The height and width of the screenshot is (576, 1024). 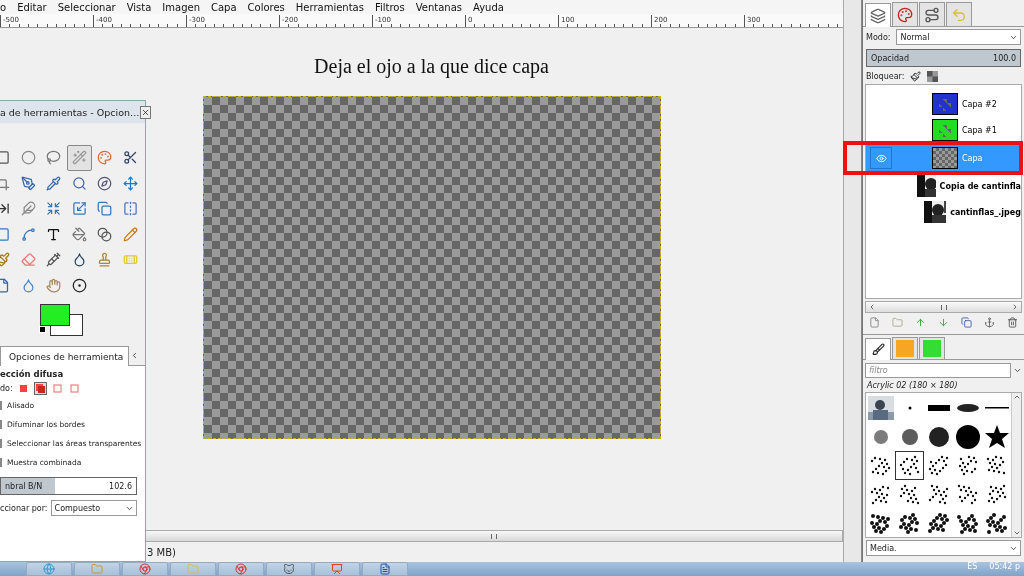 What do you see at coordinates (3, 7) in the screenshot?
I see `menu-item: o` at bounding box center [3, 7].